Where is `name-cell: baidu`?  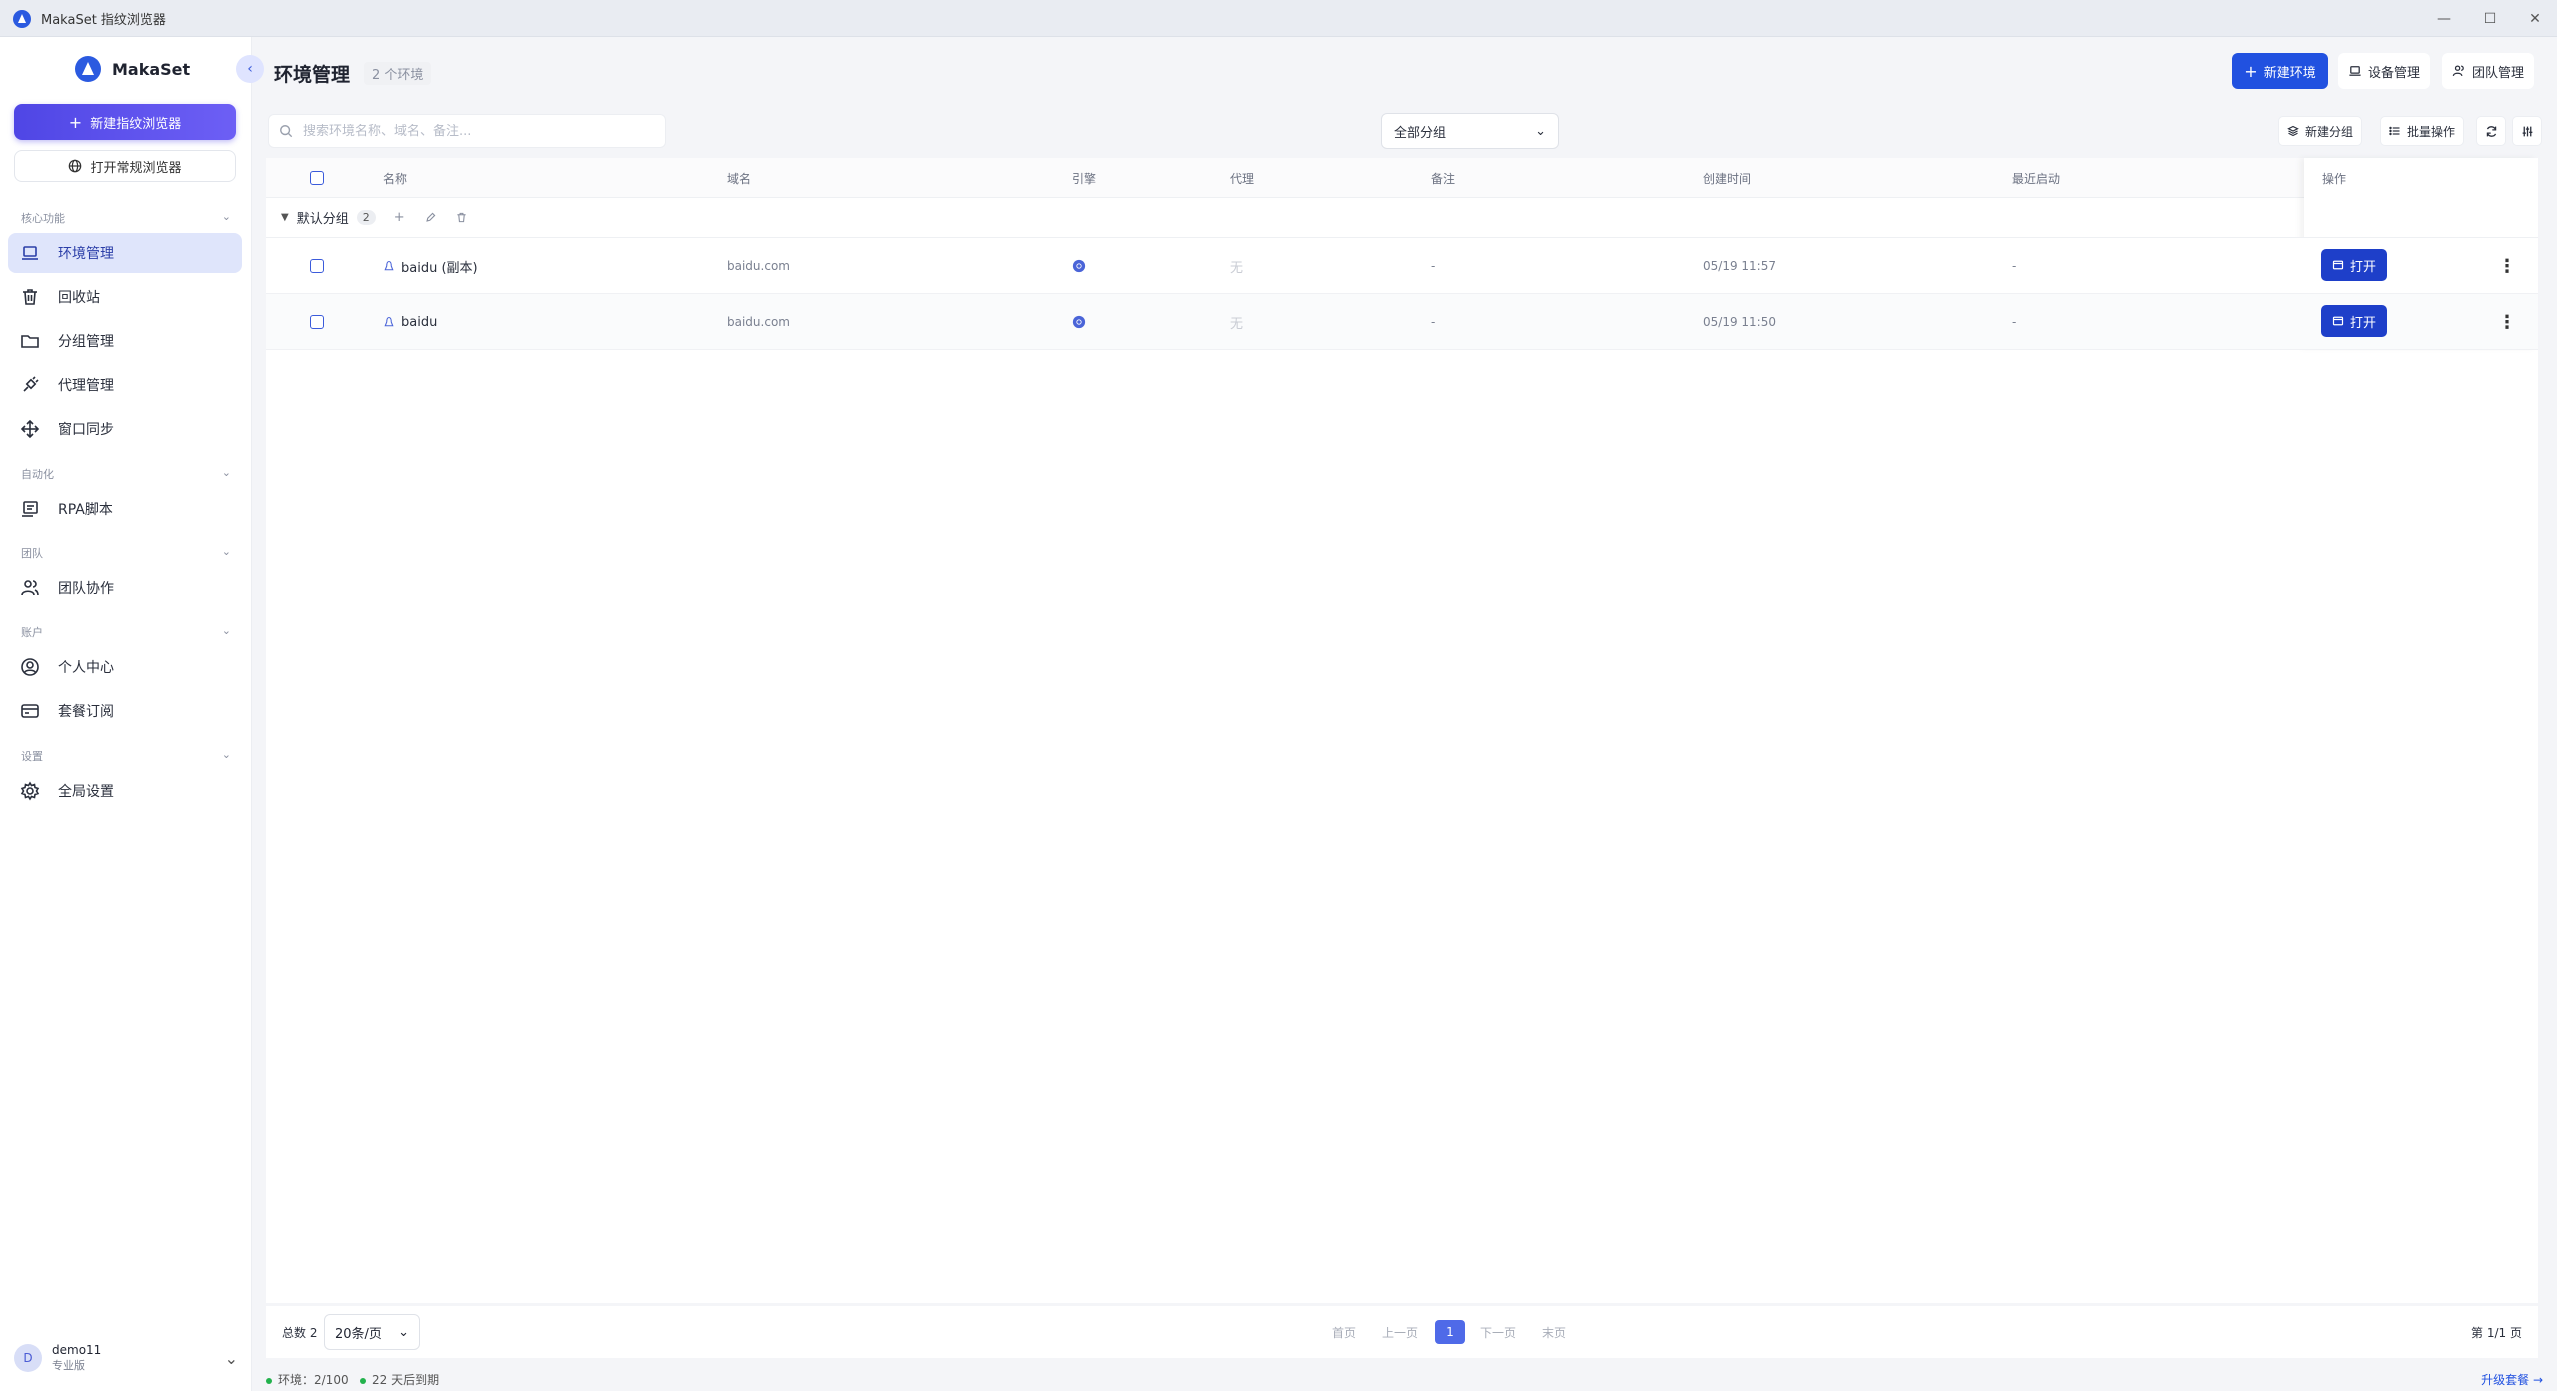
name-cell: baidu is located at coordinates (410, 322).